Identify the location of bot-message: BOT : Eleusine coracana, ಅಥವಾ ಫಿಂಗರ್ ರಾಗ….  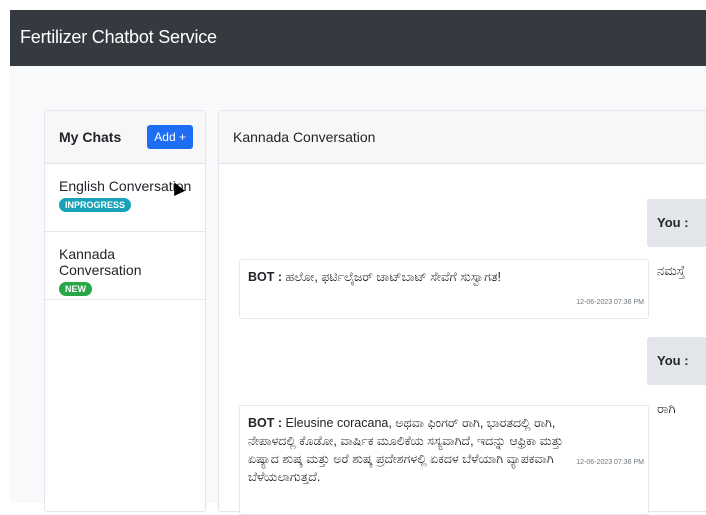
(444, 460).